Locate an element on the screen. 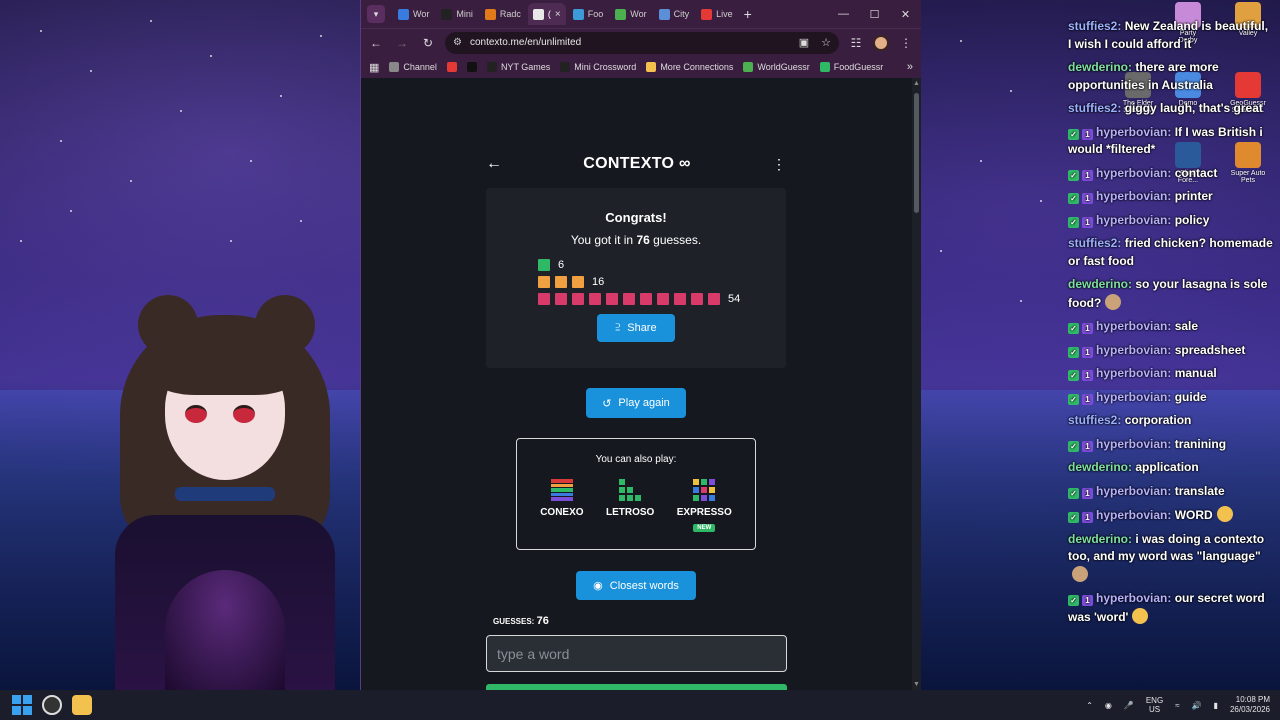 Image resolution: width=1280 pixels, height=720 pixels. distribution-count: 6 is located at coordinates (561, 264).